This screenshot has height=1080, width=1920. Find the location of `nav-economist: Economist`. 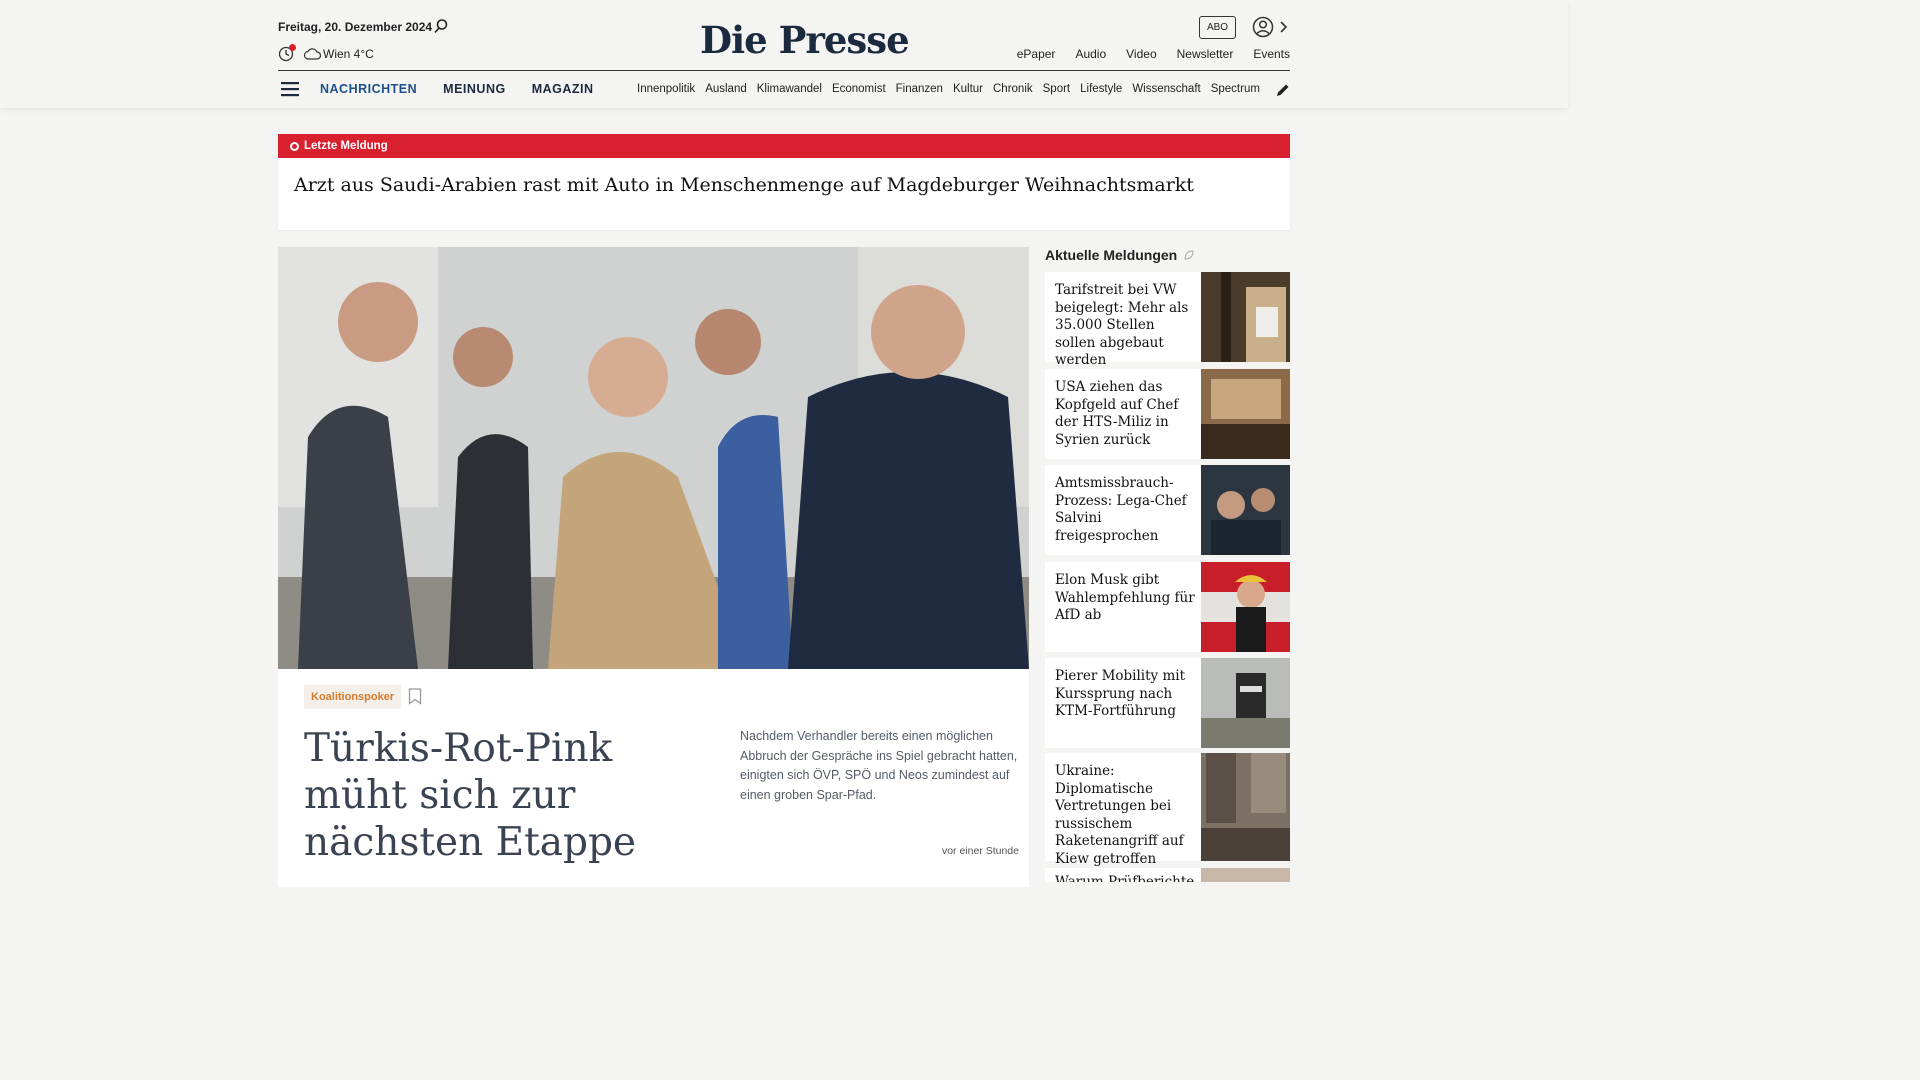

nav-economist: Economist is located at coordinates (859, 89).